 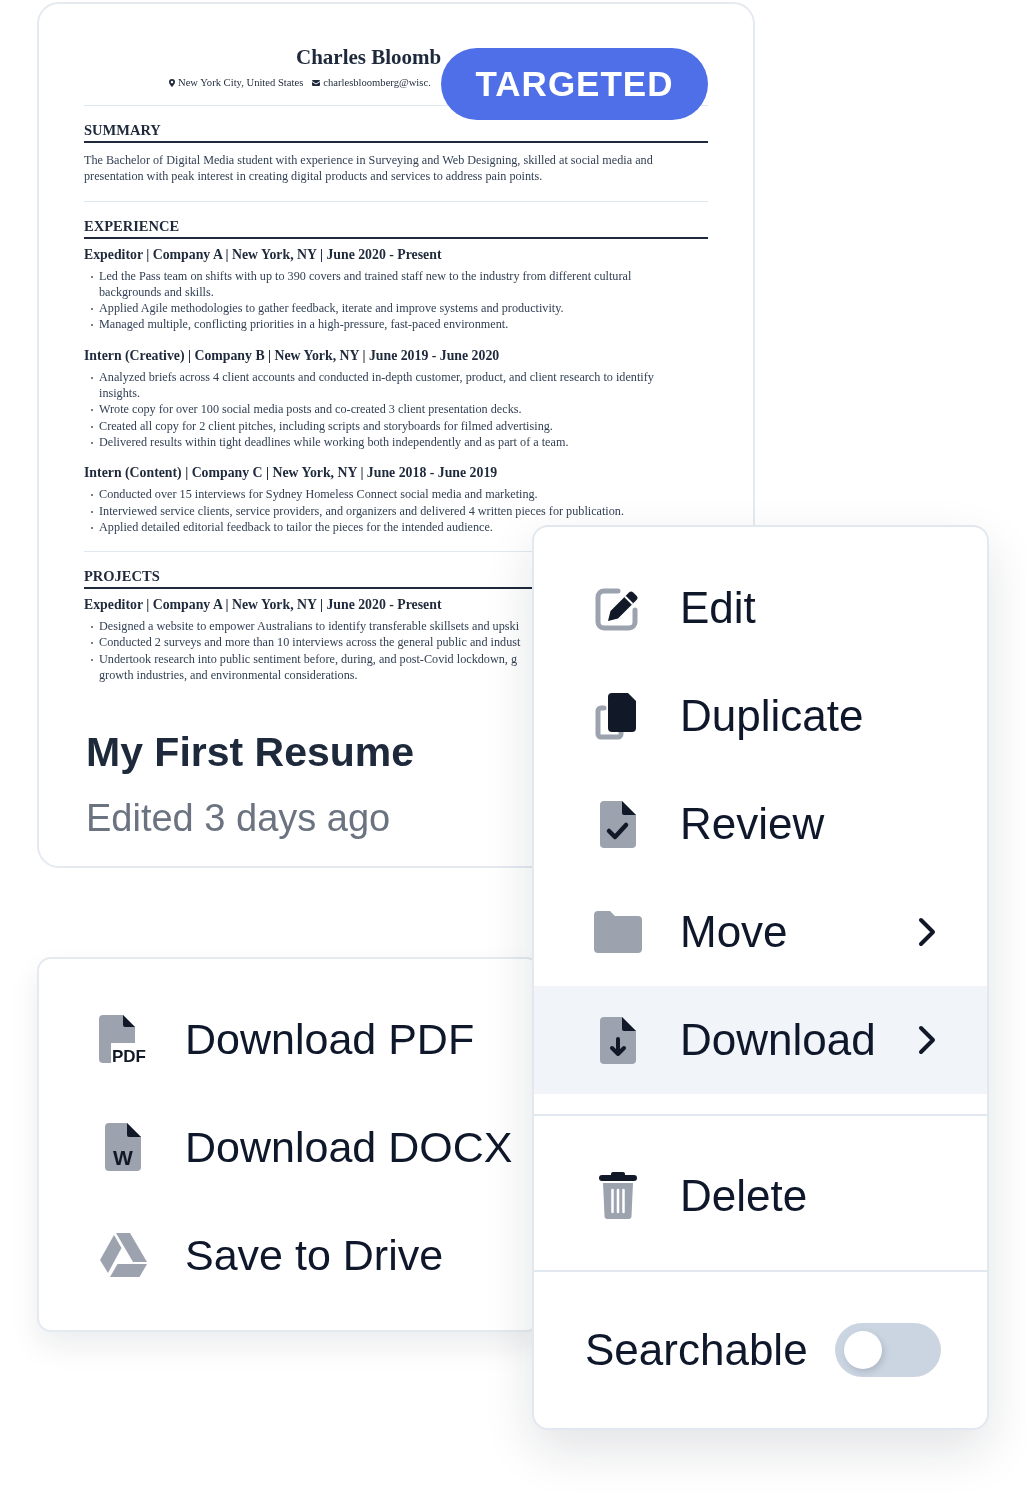 I want to click on contact-text: charlesbloomberg@wisc., so click(x=377, y=83).